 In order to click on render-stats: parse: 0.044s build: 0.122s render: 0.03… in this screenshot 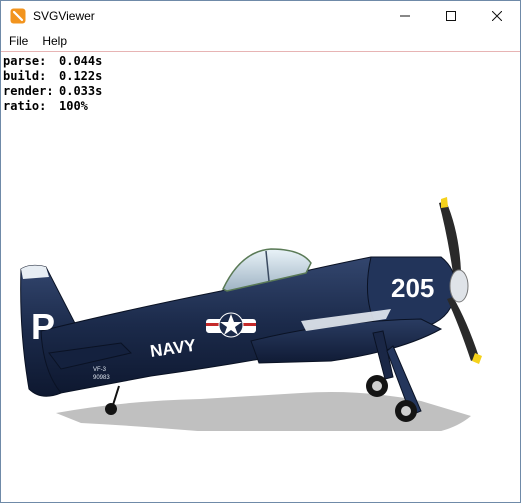, I will do `click(52, 84)`.